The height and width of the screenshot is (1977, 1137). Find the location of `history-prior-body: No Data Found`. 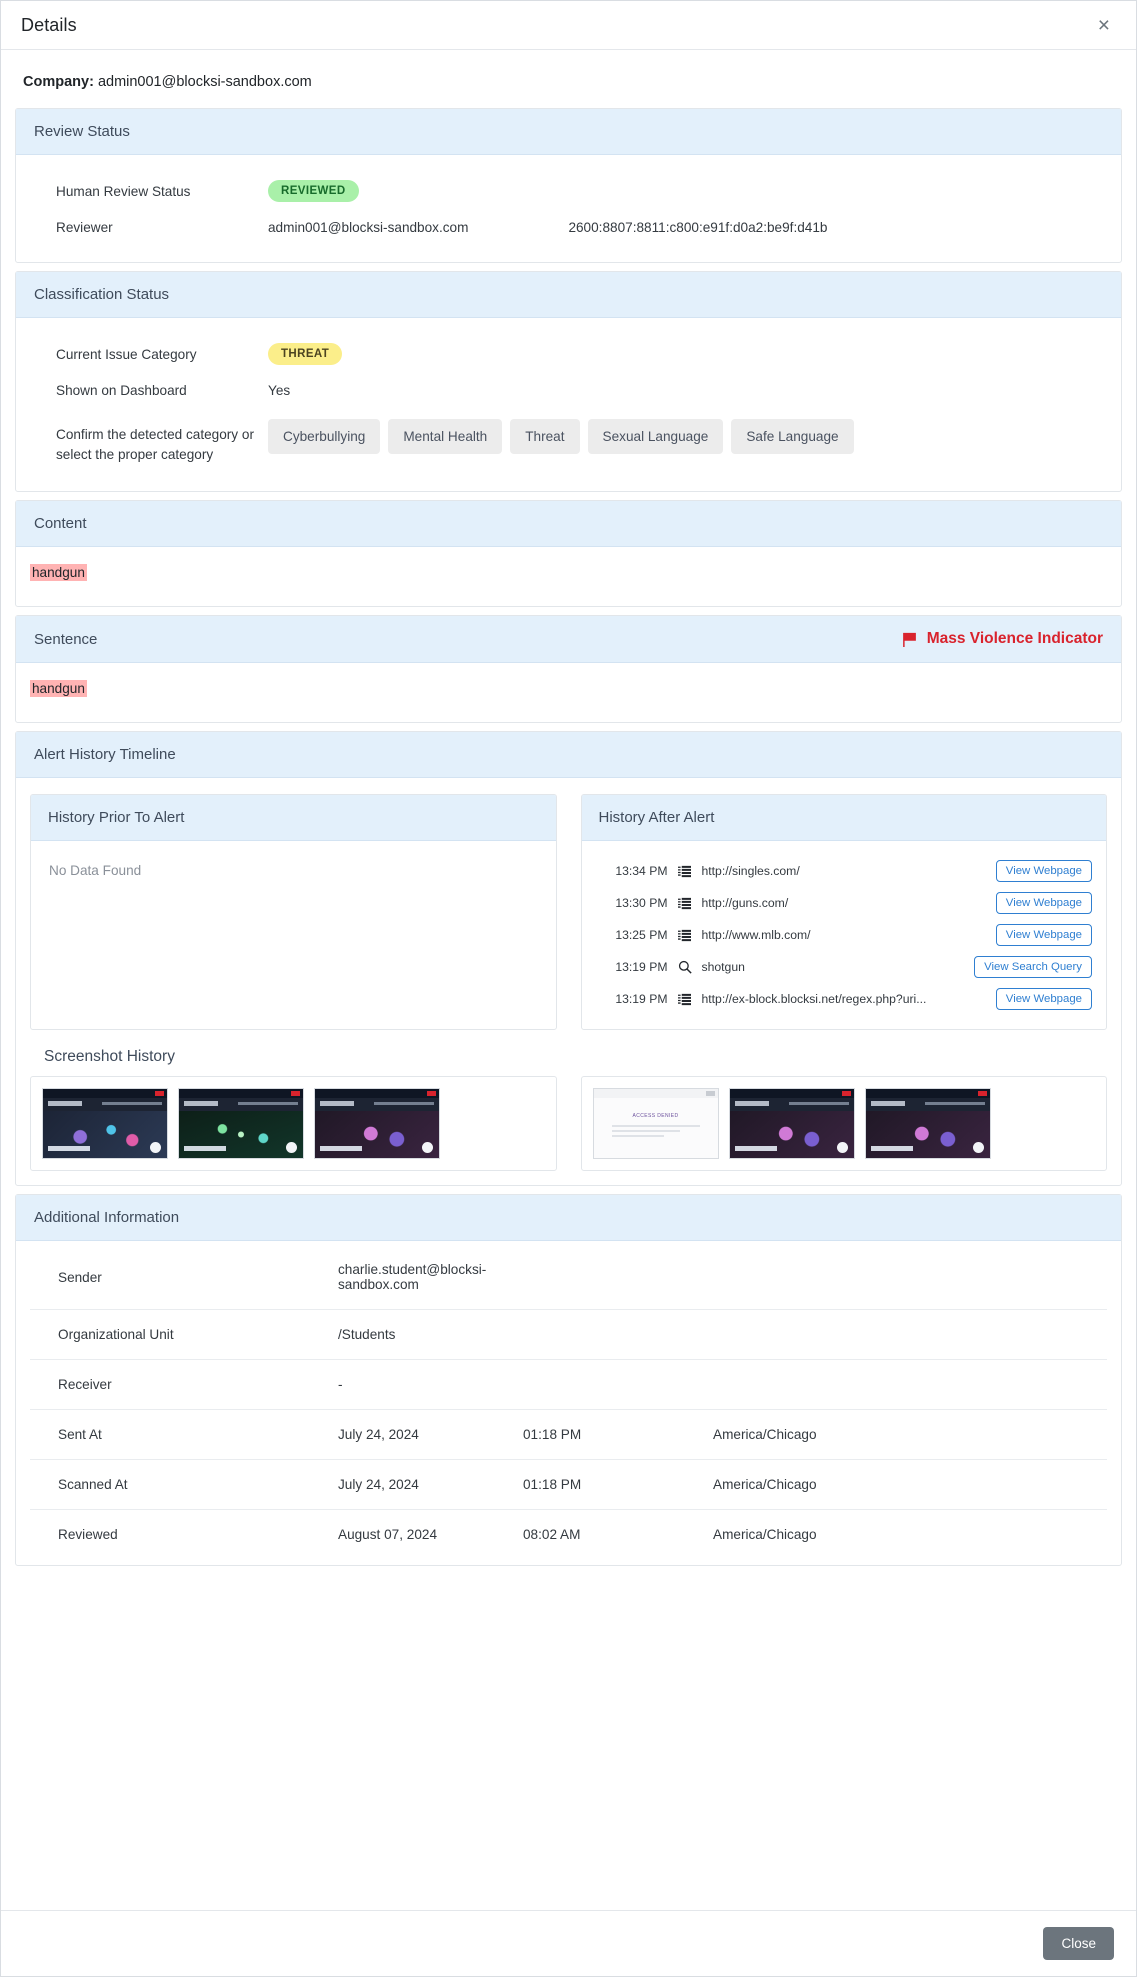

history-prior-body: No Data Found is located at coordinates (293, 923).